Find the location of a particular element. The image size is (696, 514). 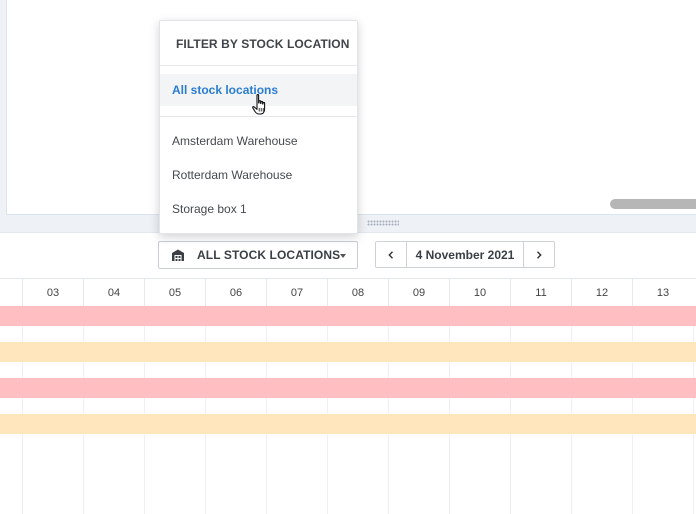

timeline-day-header: 04 is located at coordinates (113, 292).